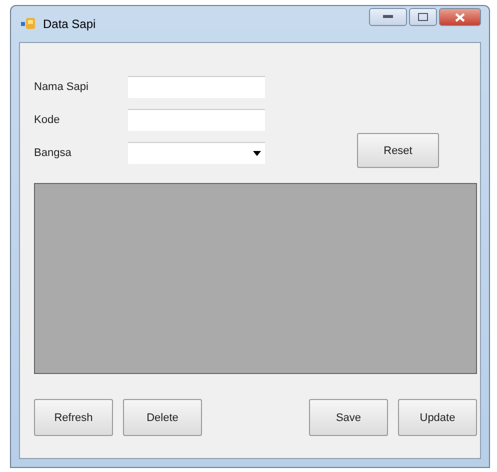  What do you see at coordinates (196, 153) in the screenshot?
I see `dropdown-field` at bounding box center [196, 153].